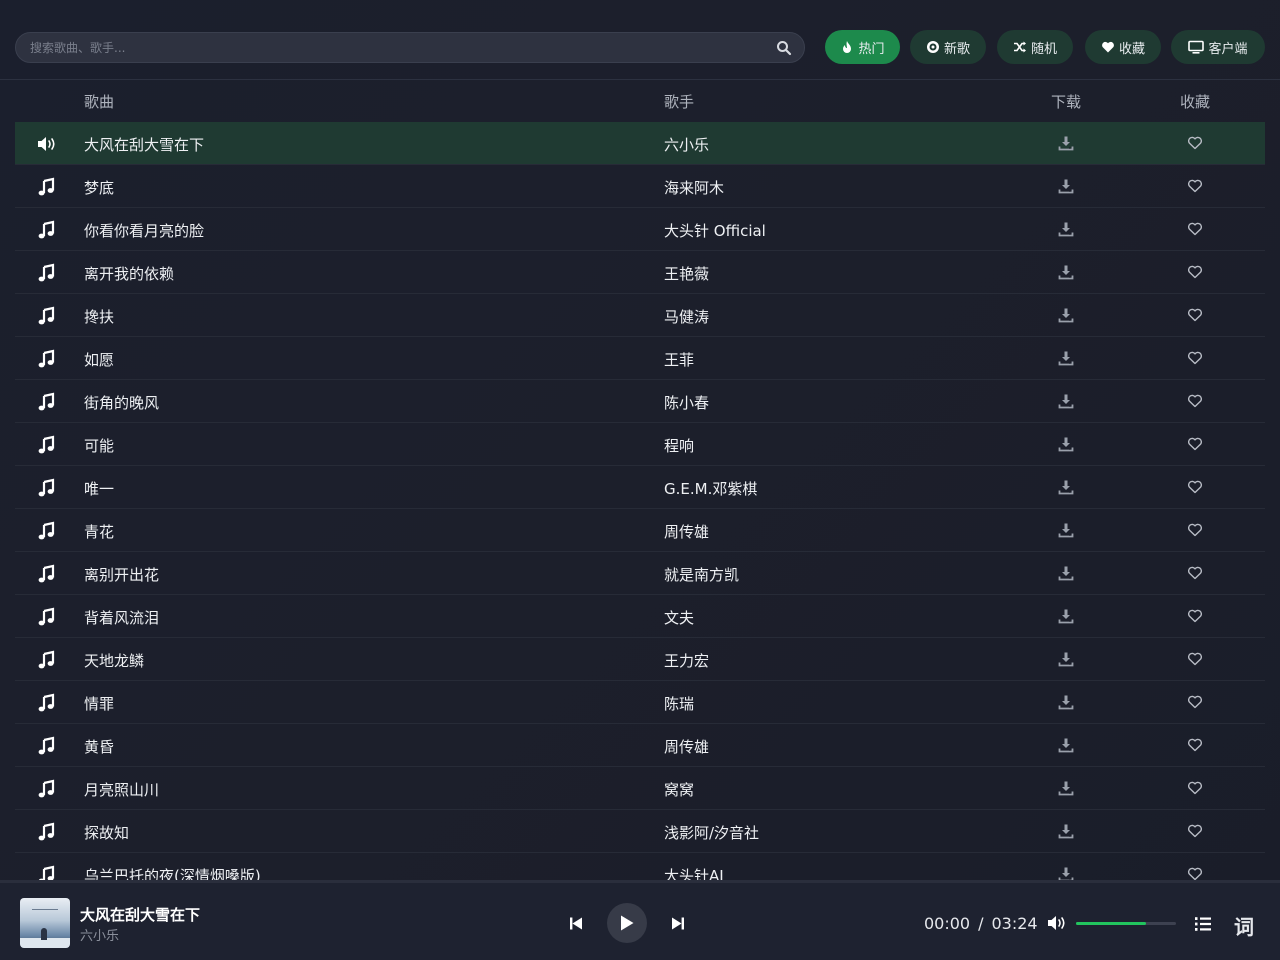  What do you see at coordinates (640, 143) in the screenshot?
I see `song-row: 大风在刮大雪在下 六小乐` at bounding box center [640, 143].